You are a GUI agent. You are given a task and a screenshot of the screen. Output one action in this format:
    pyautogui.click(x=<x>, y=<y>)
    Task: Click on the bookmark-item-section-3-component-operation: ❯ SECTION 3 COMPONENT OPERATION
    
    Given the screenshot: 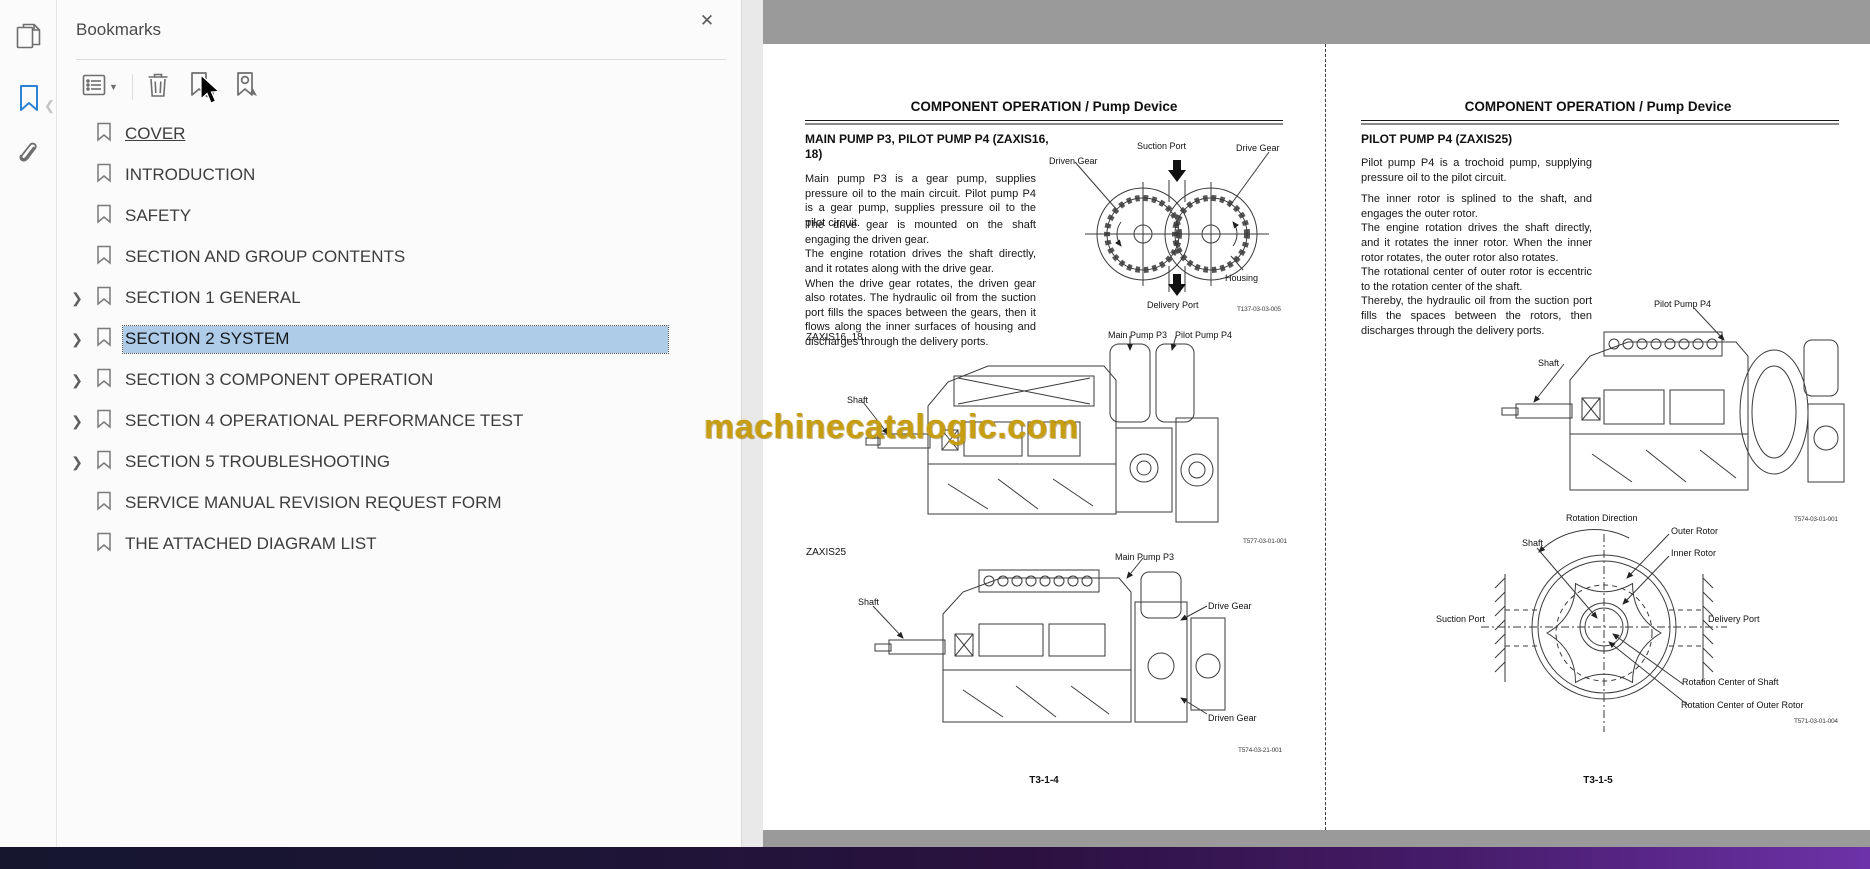 What is the action you would take?
    pyautogui.click(x=399, y=380)
    